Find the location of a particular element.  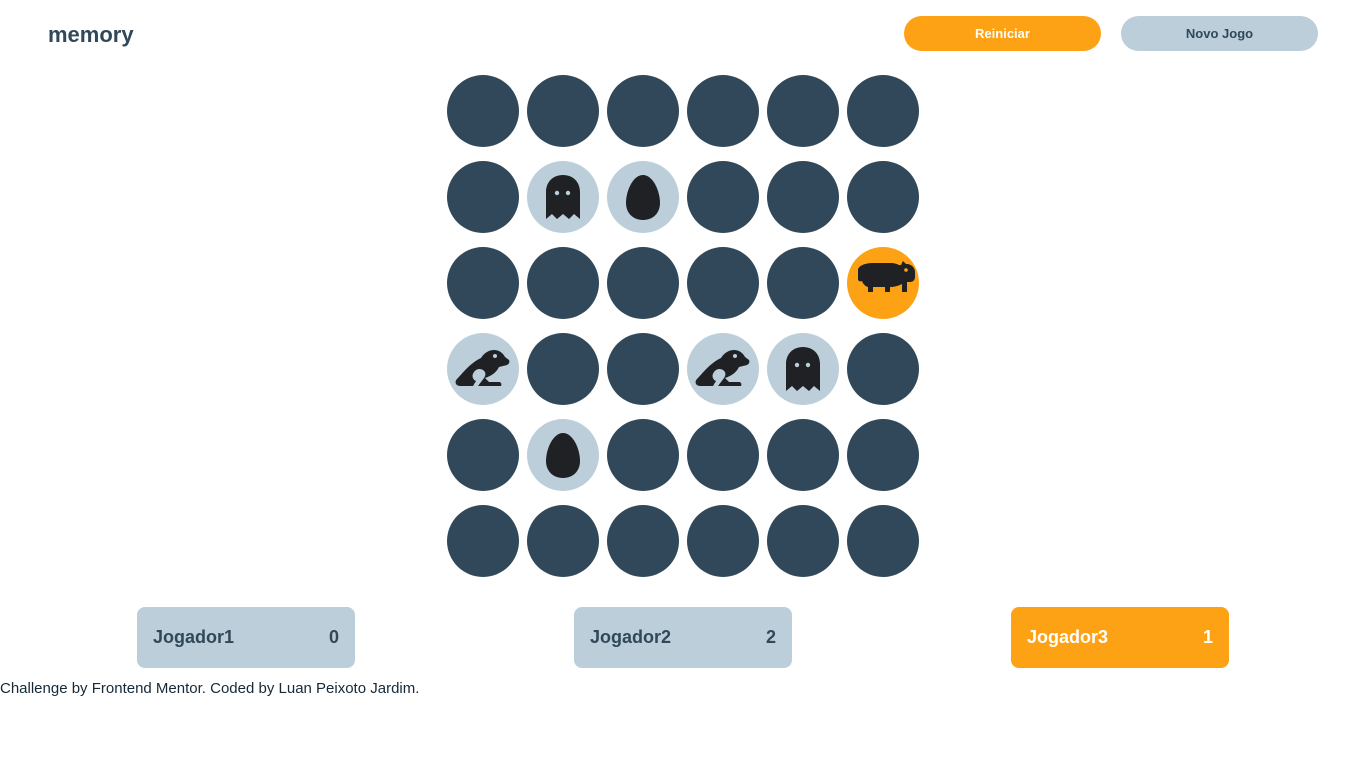

player-score: 2 is located at coordinates (770, 637).